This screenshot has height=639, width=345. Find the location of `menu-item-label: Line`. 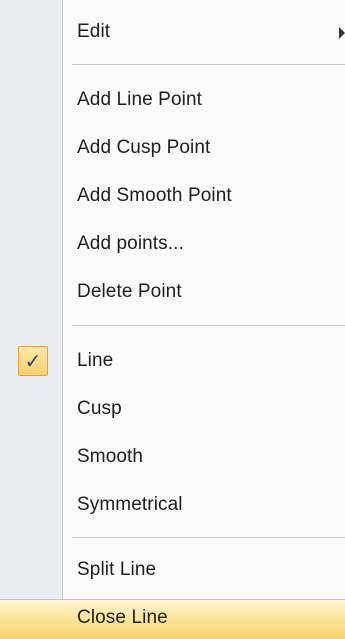

menu-item-label: Line is located at coordinates (95, 360).